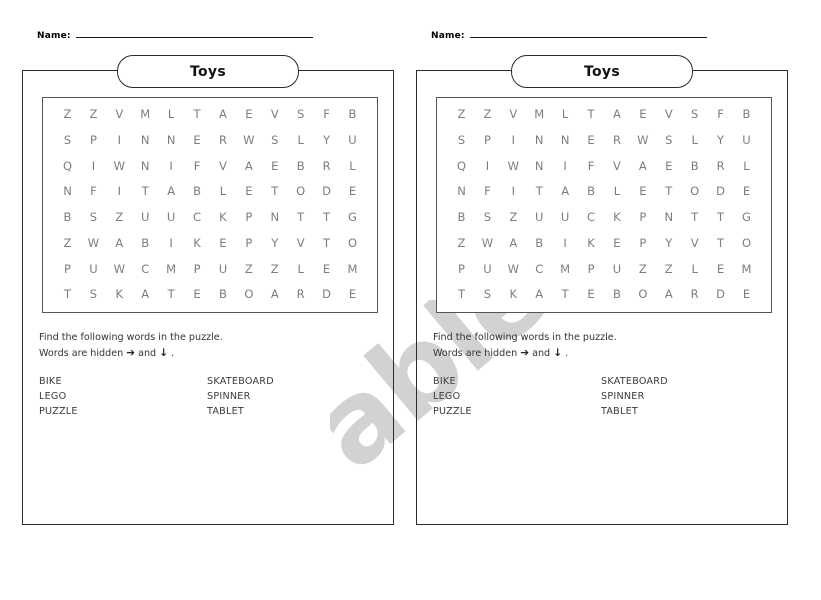 The width and height of the screenshot is (821, 600). I want to click on word-list-row: LEGO SPINNER, so click(199, 396).